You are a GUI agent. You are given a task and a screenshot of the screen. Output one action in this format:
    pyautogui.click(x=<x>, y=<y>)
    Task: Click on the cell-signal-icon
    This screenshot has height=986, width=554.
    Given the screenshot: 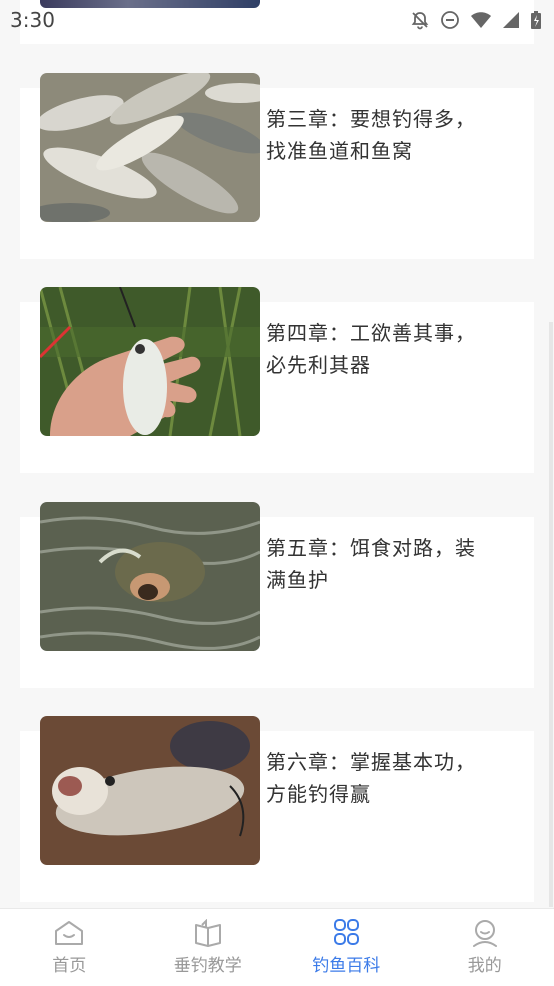 What is the action you would take?
    pyautogui.click(x=511, y=20)
    